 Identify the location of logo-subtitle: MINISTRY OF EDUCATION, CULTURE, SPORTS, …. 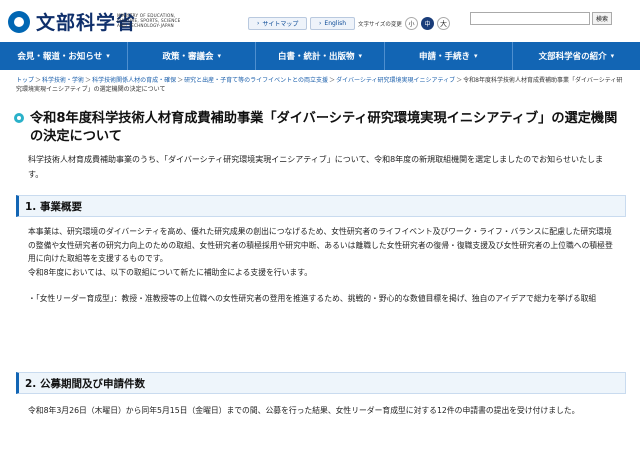
(149, 21).